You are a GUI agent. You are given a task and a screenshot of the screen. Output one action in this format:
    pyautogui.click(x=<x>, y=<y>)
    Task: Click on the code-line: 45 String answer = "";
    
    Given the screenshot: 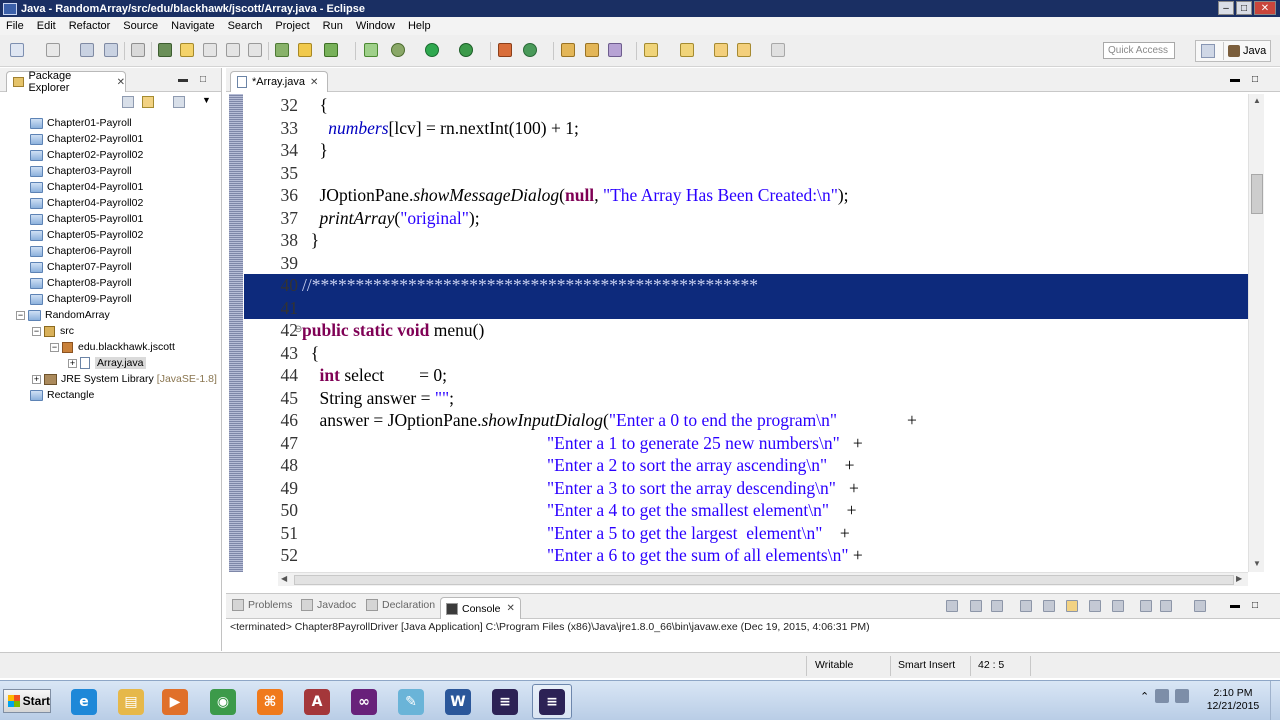 What is the action you would take?
    pyautogui.click(x=746, y=398)
    